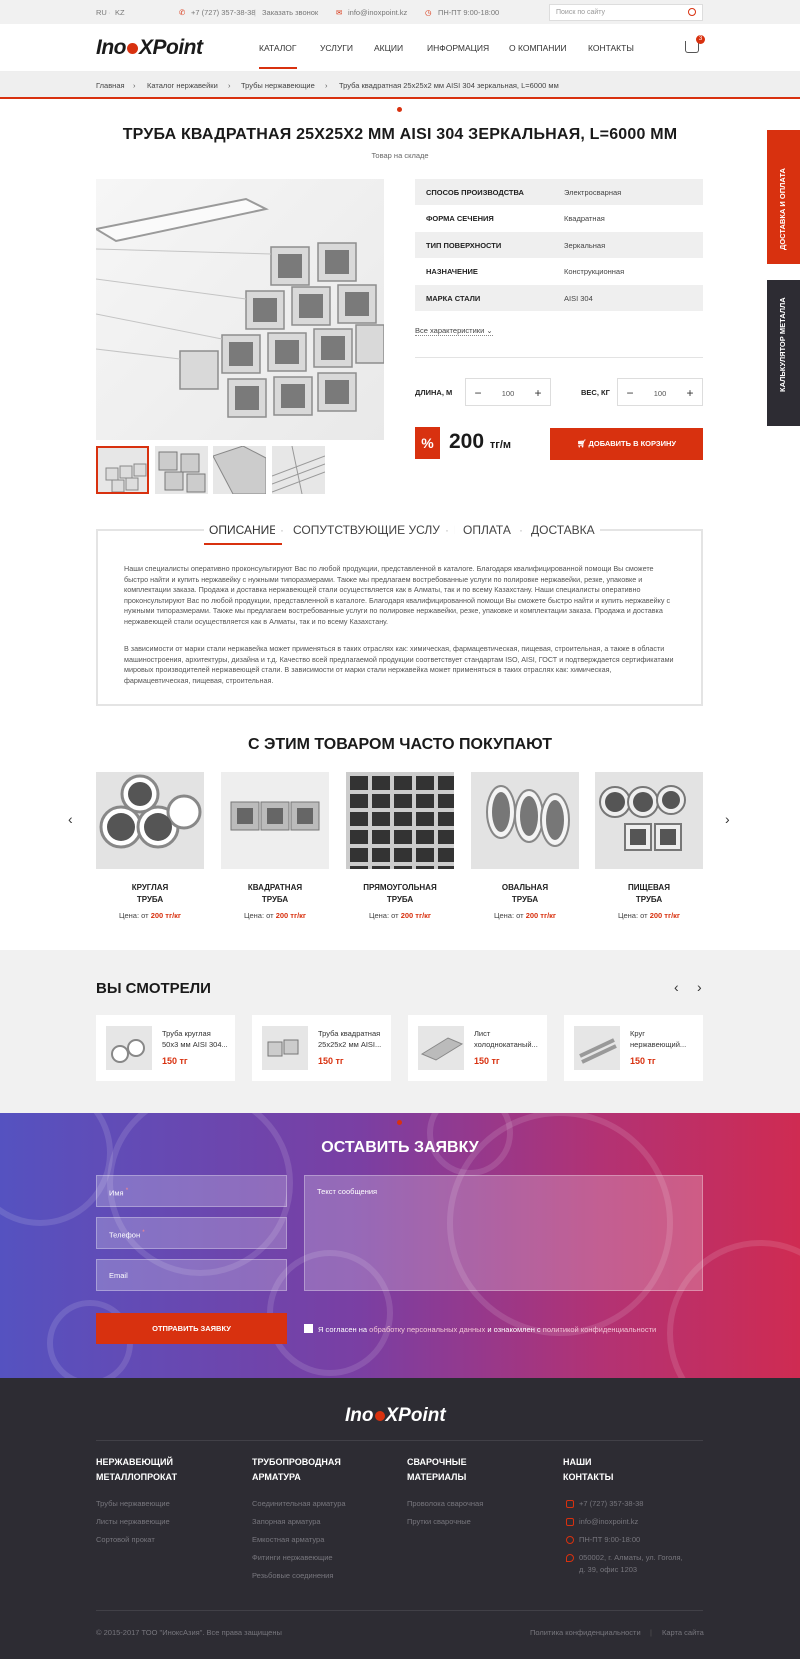  Describe the element at coordinates (783, 197) in the screenshot. I see `delivery-side-tab: ДОСТАВКА И ОПЛАТА` at that location.